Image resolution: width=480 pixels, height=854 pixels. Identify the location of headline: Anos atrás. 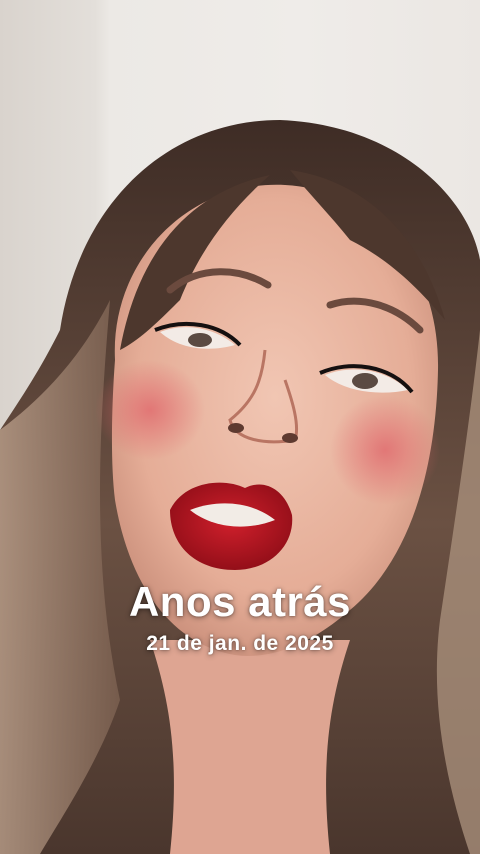
(240, 601).